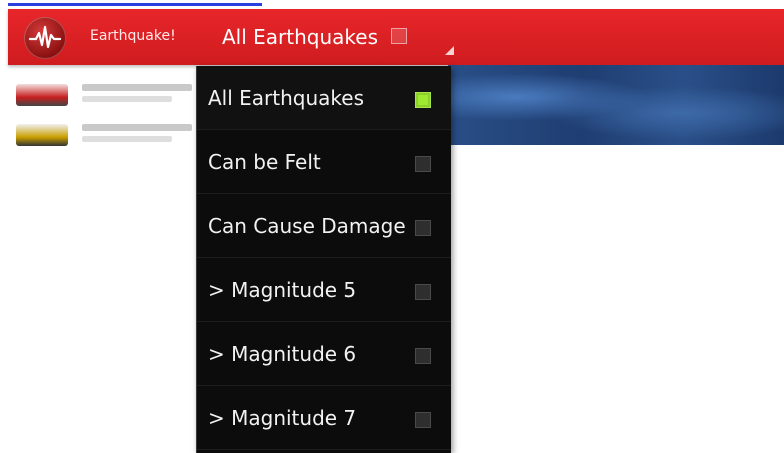  Describe the element at coordinates (45, 38) in the screenshot. I see `seismograph-icon` at that location.